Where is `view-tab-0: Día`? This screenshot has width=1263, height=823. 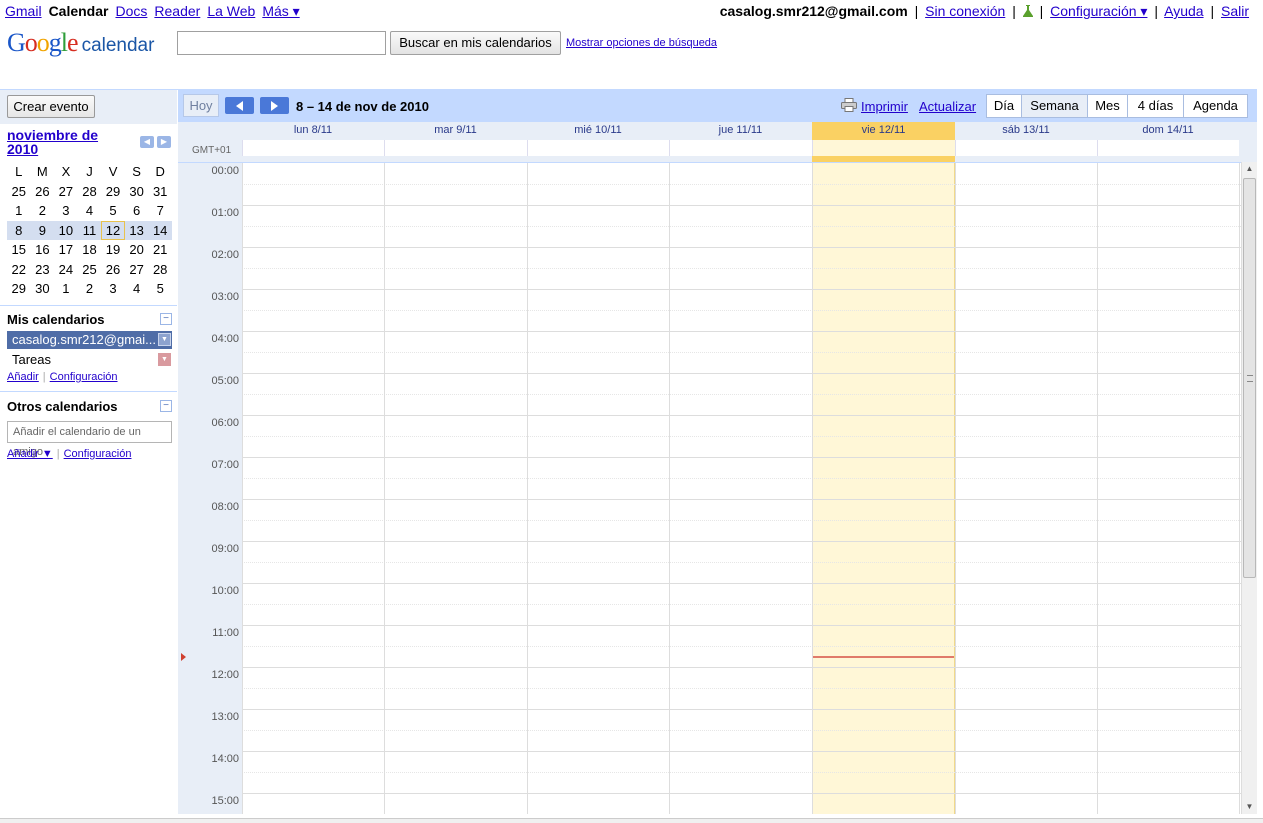
view-tab-0: Día is located at coordinates (1004, 106).